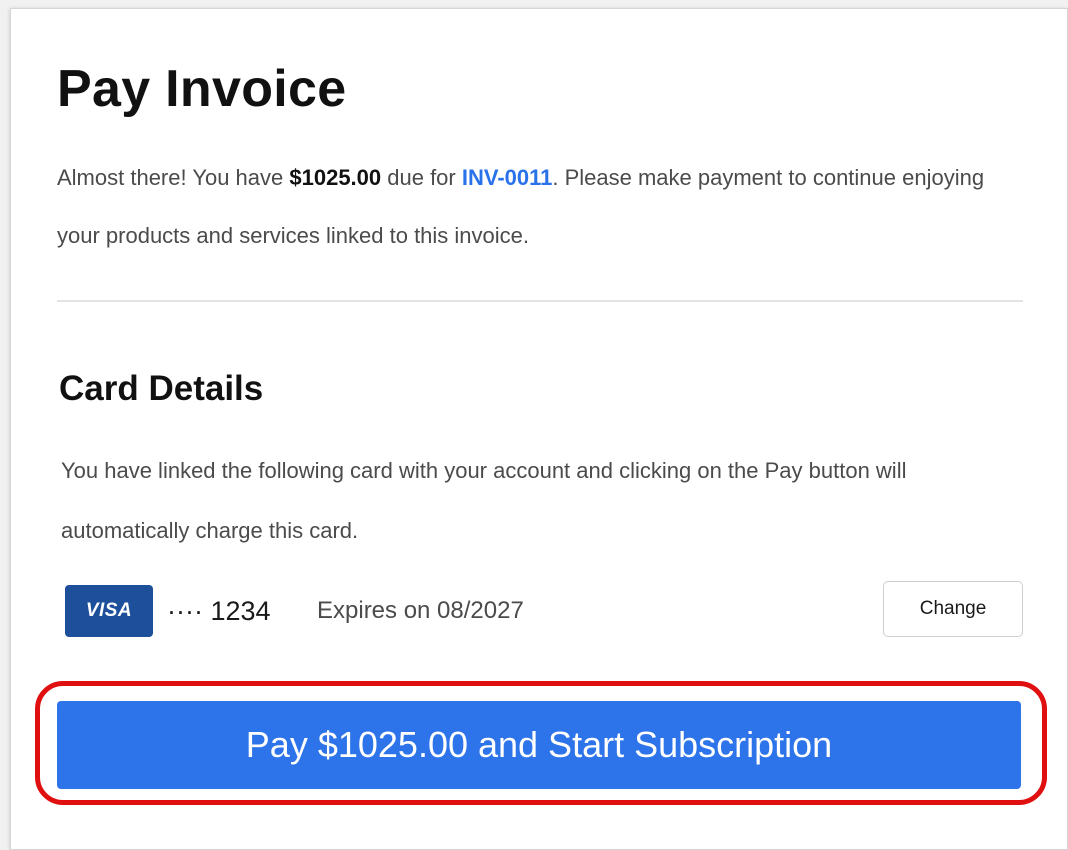 The height and width of the screenshot is (850, 1068). What do you see at coordinates (109, 611) in the screenshot?
I see `visa-card-icon: VISA` at bounding box center [109, 611].